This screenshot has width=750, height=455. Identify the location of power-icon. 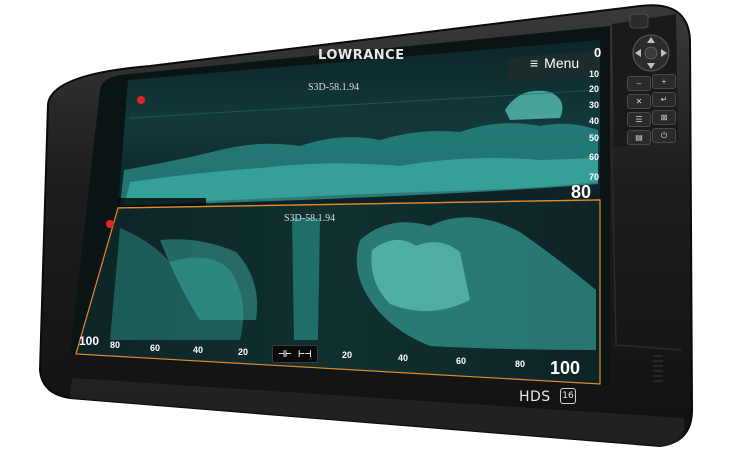
(639, 21).